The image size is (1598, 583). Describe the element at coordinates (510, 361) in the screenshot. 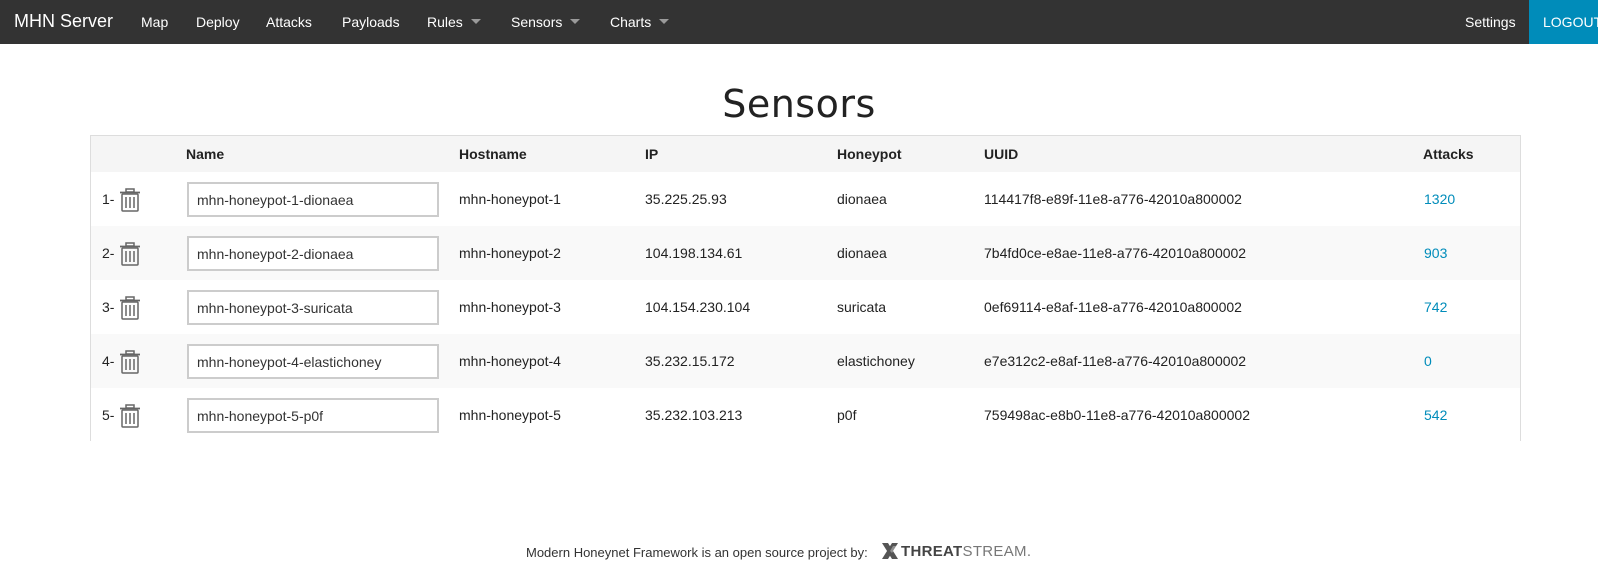

I see `hostname-cell: mhn-honeypot-4` at that location.